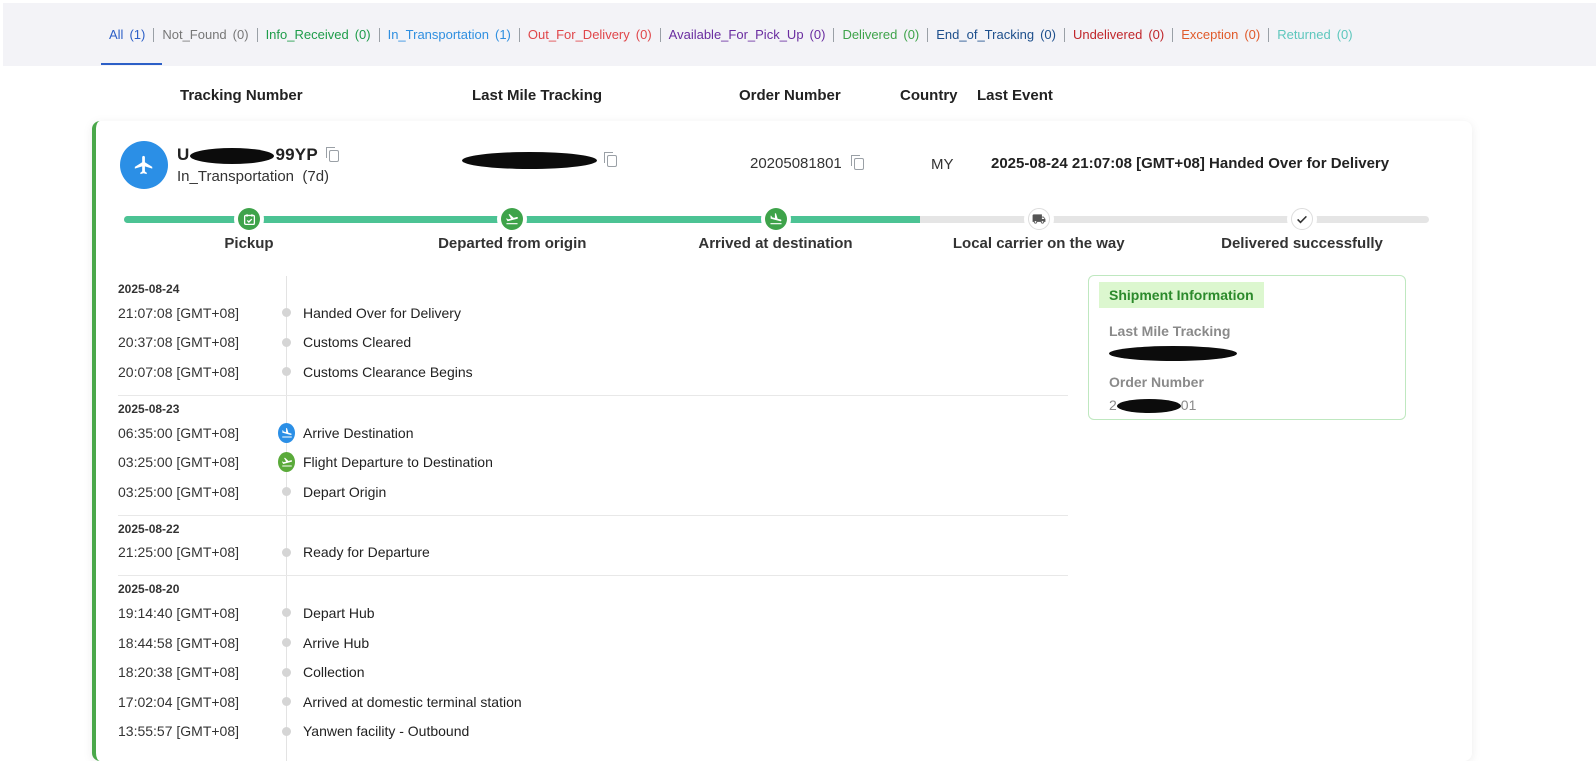 This screenshot has width=1596, height=761. What do you see at coordinates (985, 34) in the screenshot?
I see `tab-label: End_of_Tracking` at bounding box center [985, 34].